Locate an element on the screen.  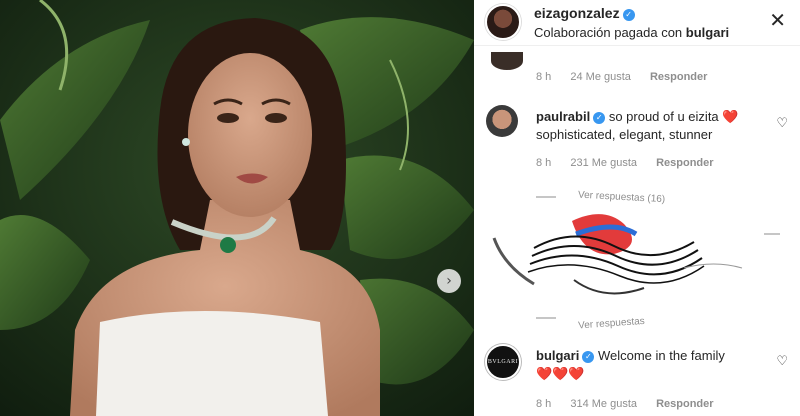
post-author-username: eizagonzalez is located at coordinates (577, 13).